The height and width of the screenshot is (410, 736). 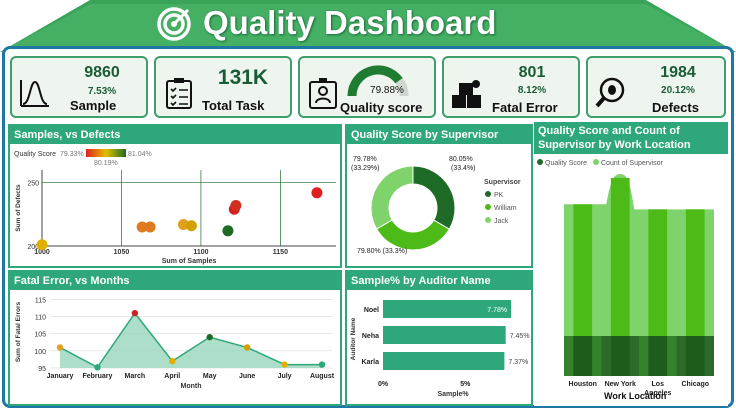 What do you see at coordinates (179, 93) in the screenshot?
I see `clipboard-icon` at bounding box center [179, 93].